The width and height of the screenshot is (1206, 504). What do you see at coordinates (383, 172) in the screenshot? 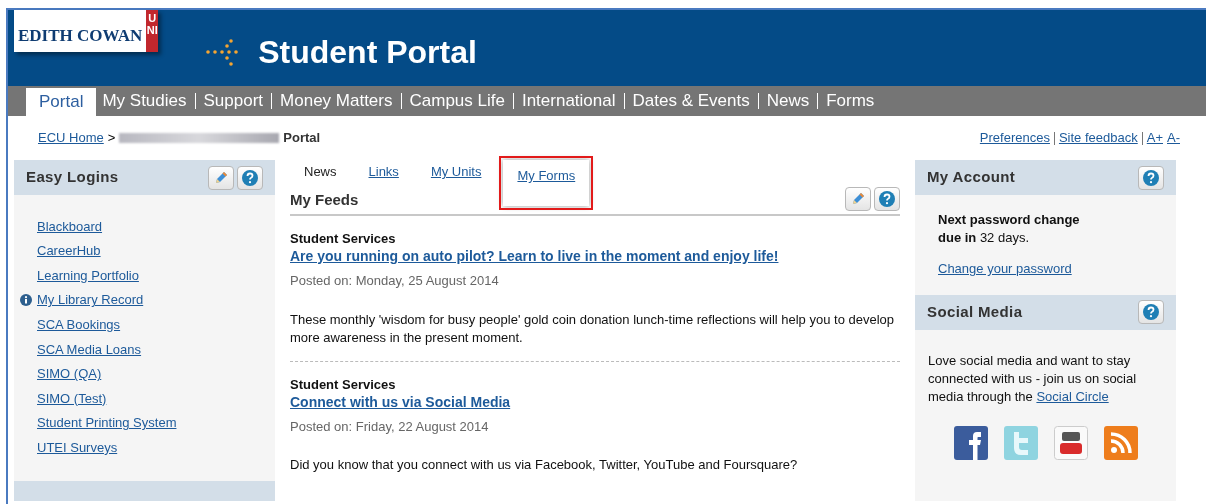
I see `feed-tab: Links` at bounding box center [383, 172].